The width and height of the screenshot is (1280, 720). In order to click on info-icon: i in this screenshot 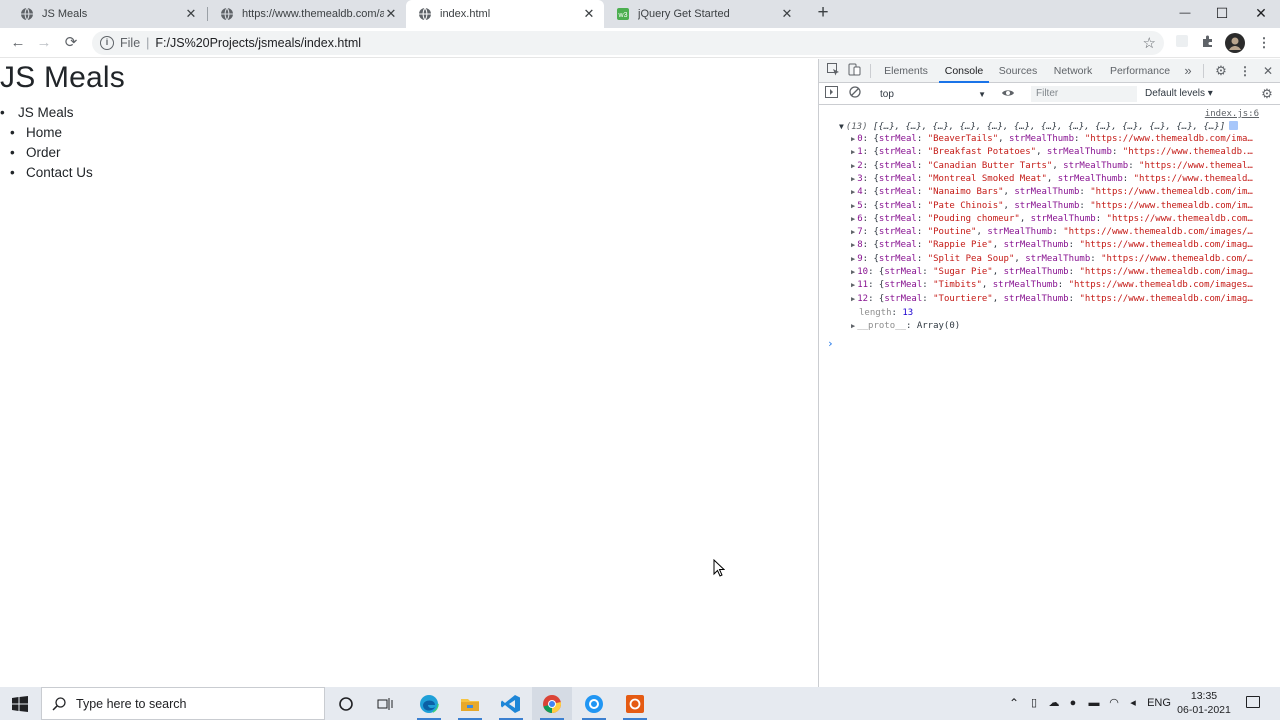, I will do `click(107, 43)`.